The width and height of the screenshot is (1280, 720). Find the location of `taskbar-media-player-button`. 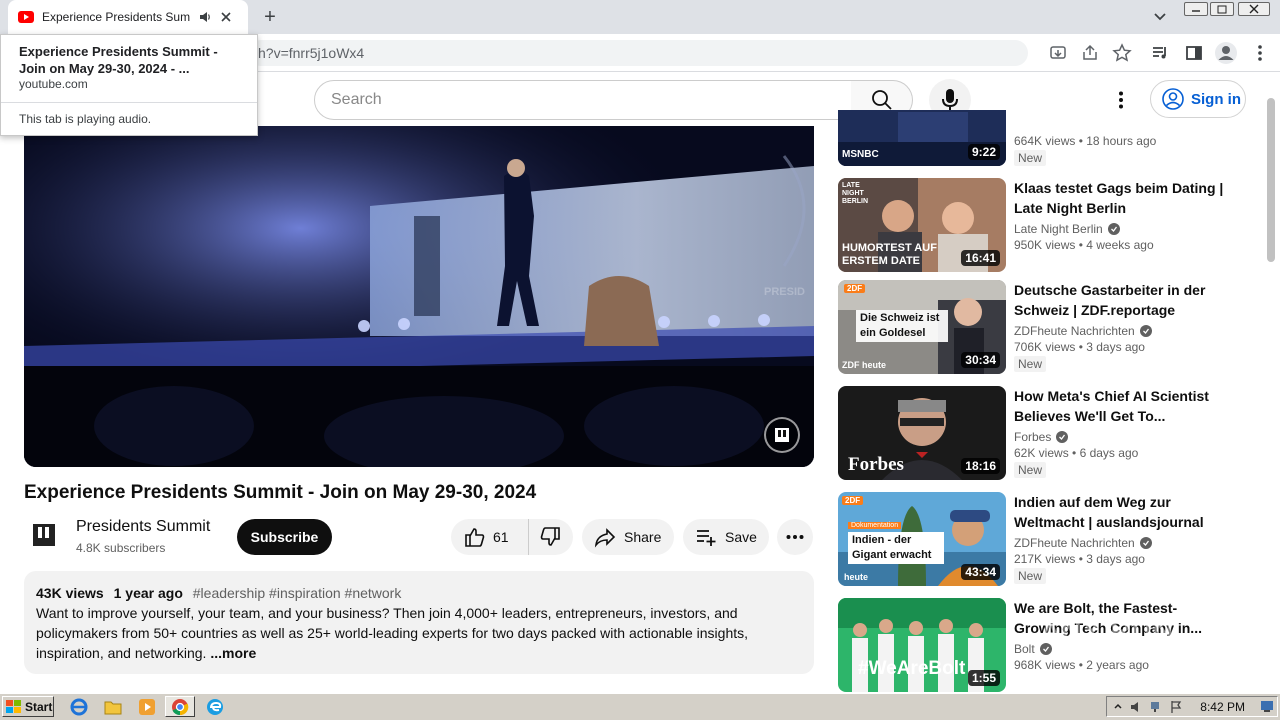

taskbar-media-player-button is located at coordinates (147, 706).